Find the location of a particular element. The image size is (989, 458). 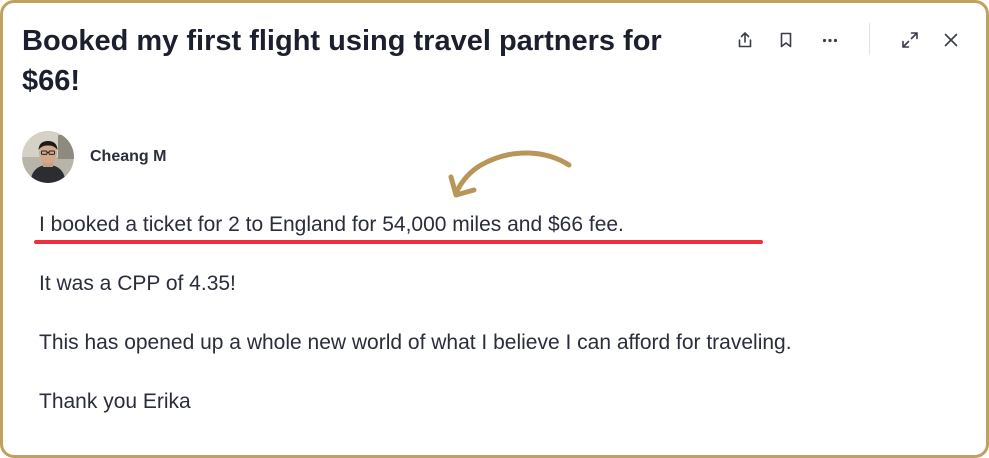

share-button is located at coordinates (745, 40).